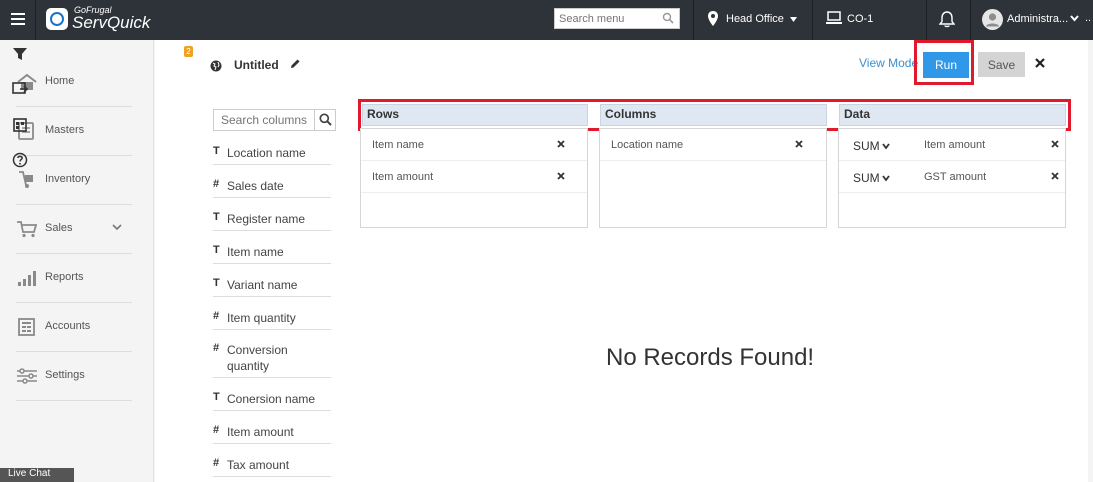 Image resolution: width=1093 pixels, height=482 pixels. I want to click on column-item: # Sales date, so click(272, 188).